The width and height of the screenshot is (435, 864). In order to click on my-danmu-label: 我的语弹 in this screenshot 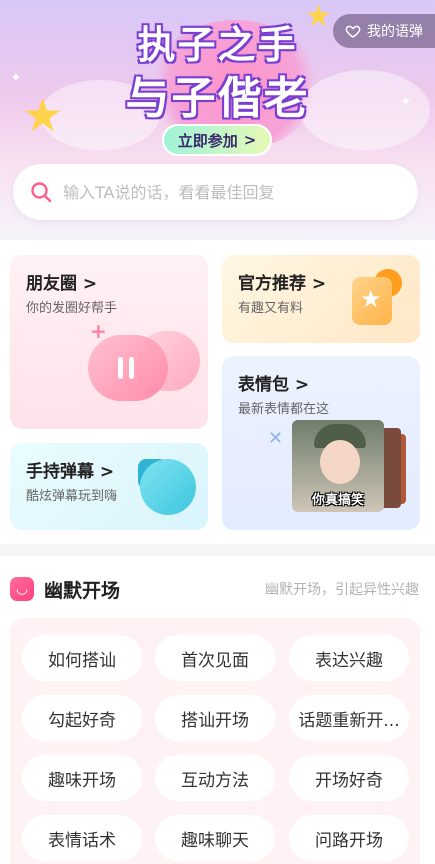, I will do `click(395, 32)`.